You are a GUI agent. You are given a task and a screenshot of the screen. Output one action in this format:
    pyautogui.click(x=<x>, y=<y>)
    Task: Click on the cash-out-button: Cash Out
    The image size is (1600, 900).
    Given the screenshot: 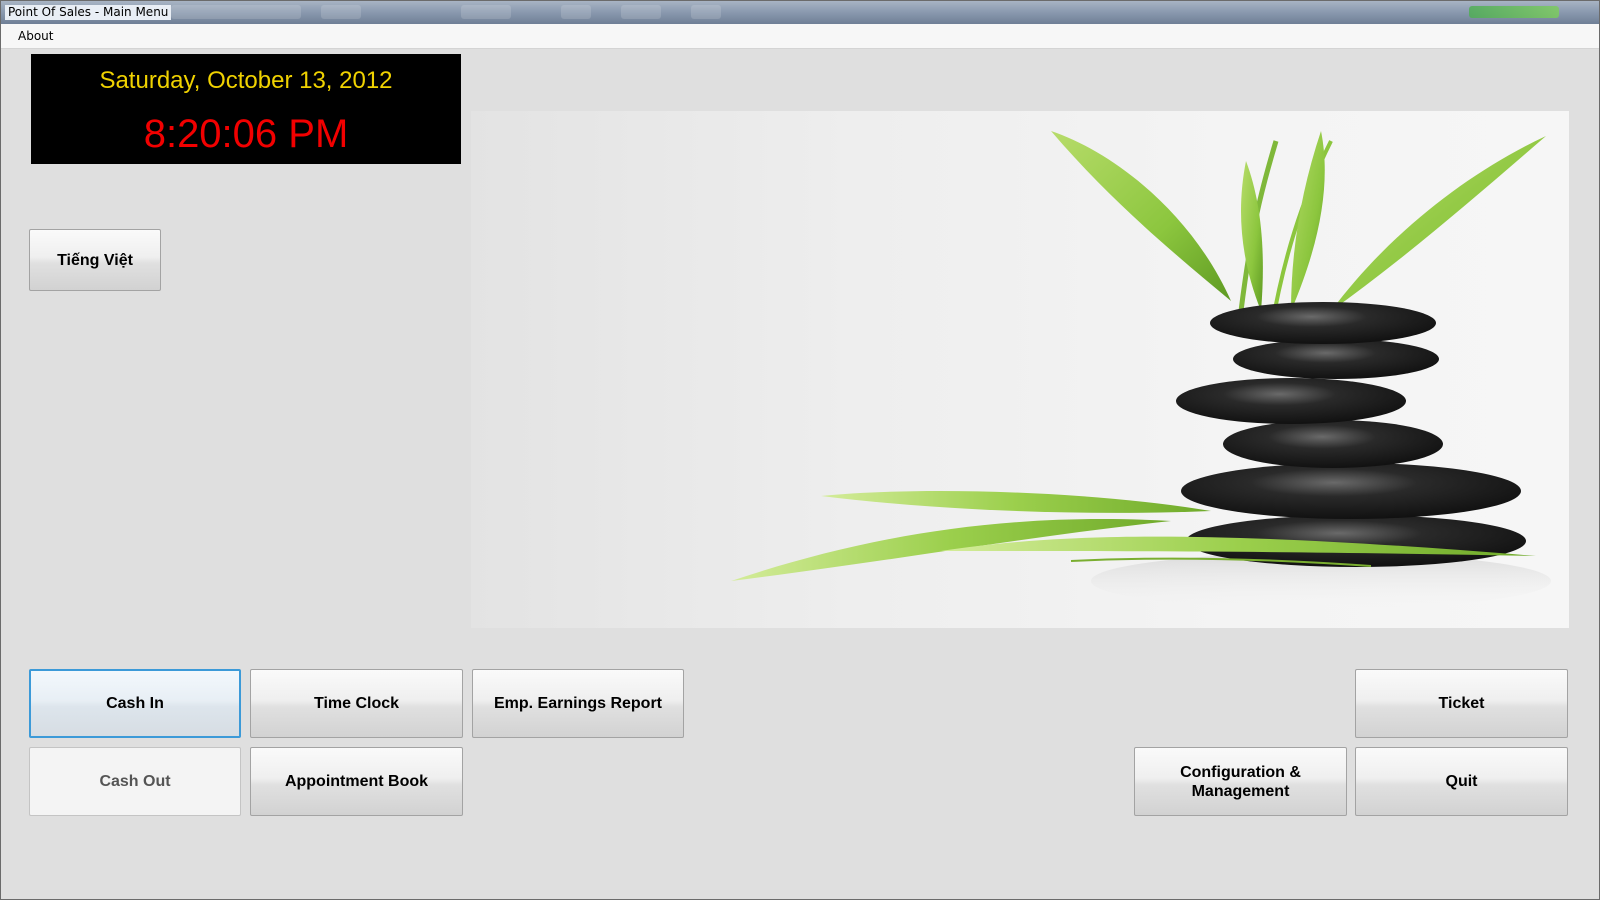 What is the action you would take?
    pyautogui.click(x=135, y=781)
    